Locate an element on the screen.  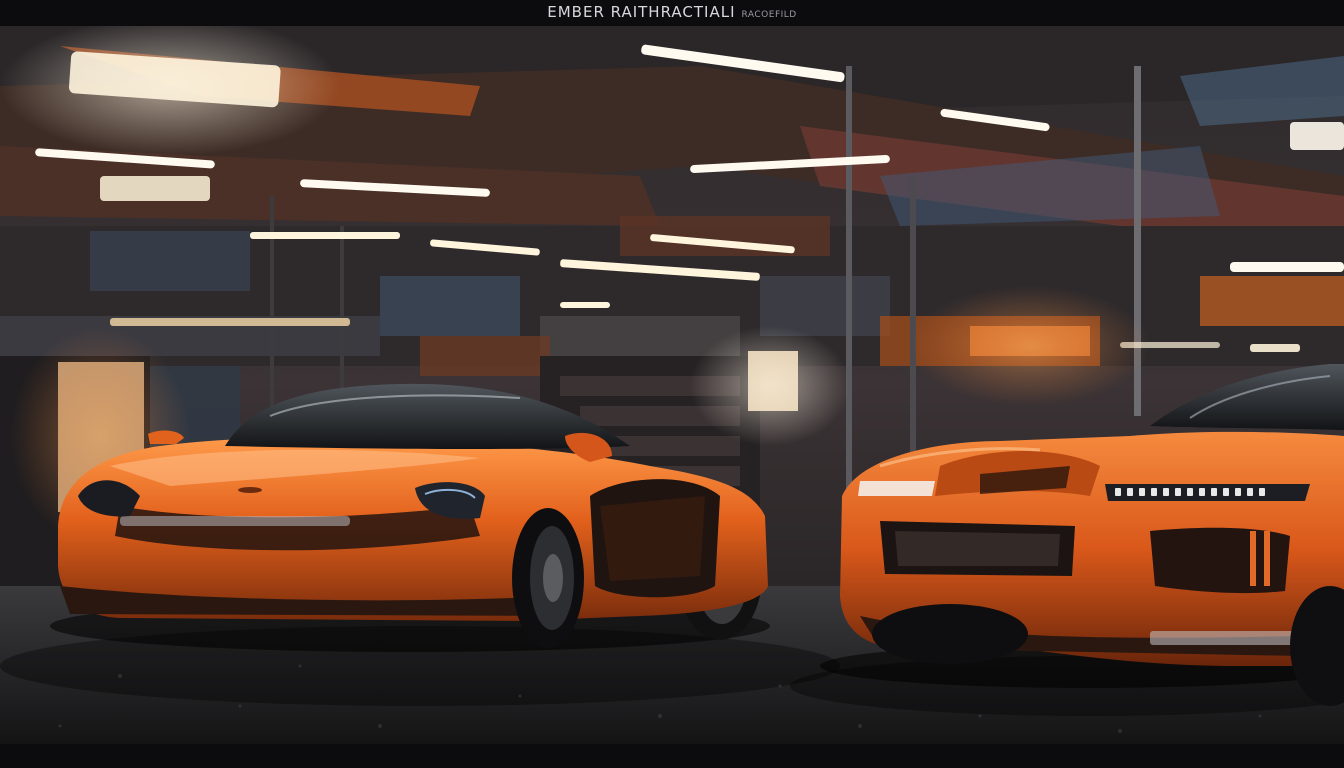
image-title: EMBER RAITHRACTIALI RACOEFILD is located at coordinates (672, 12).